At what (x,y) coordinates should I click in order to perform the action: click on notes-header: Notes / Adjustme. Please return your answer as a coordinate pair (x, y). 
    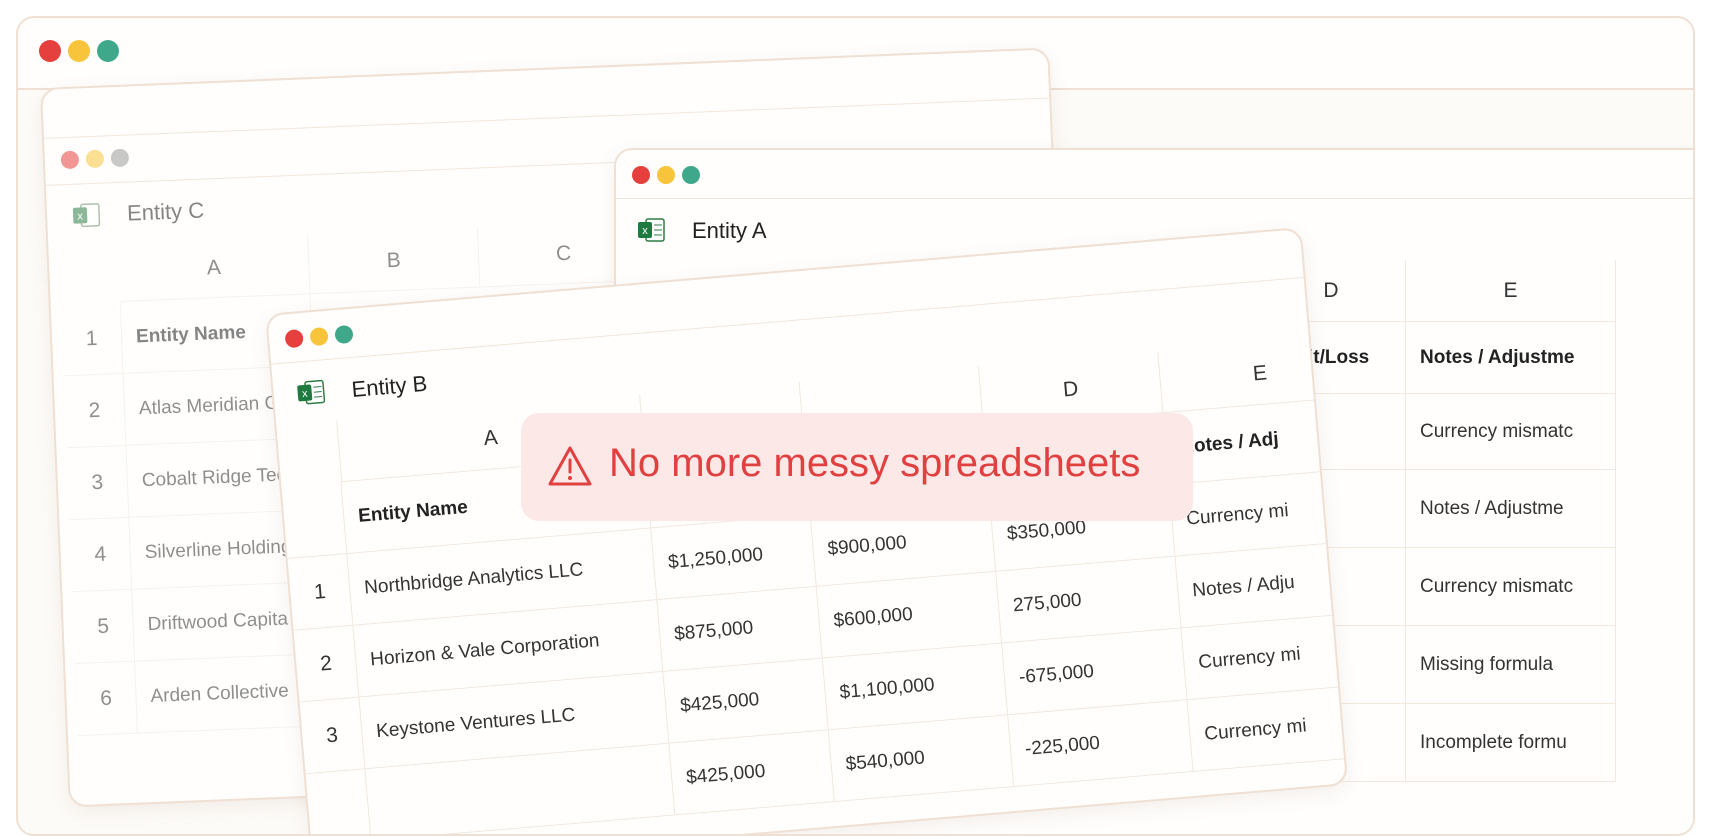
    Looking at the image, I should click on (1511, 358).